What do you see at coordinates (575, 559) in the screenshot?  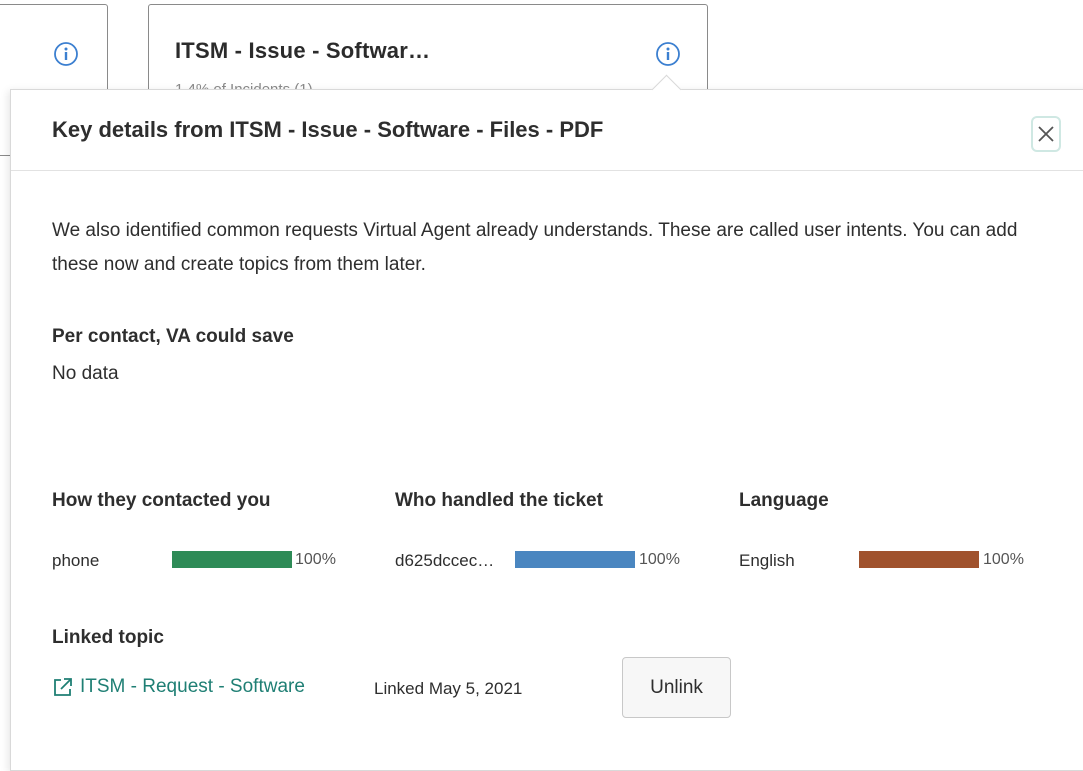 I see `stat-bar-handler` at bounding box center [575, 559].